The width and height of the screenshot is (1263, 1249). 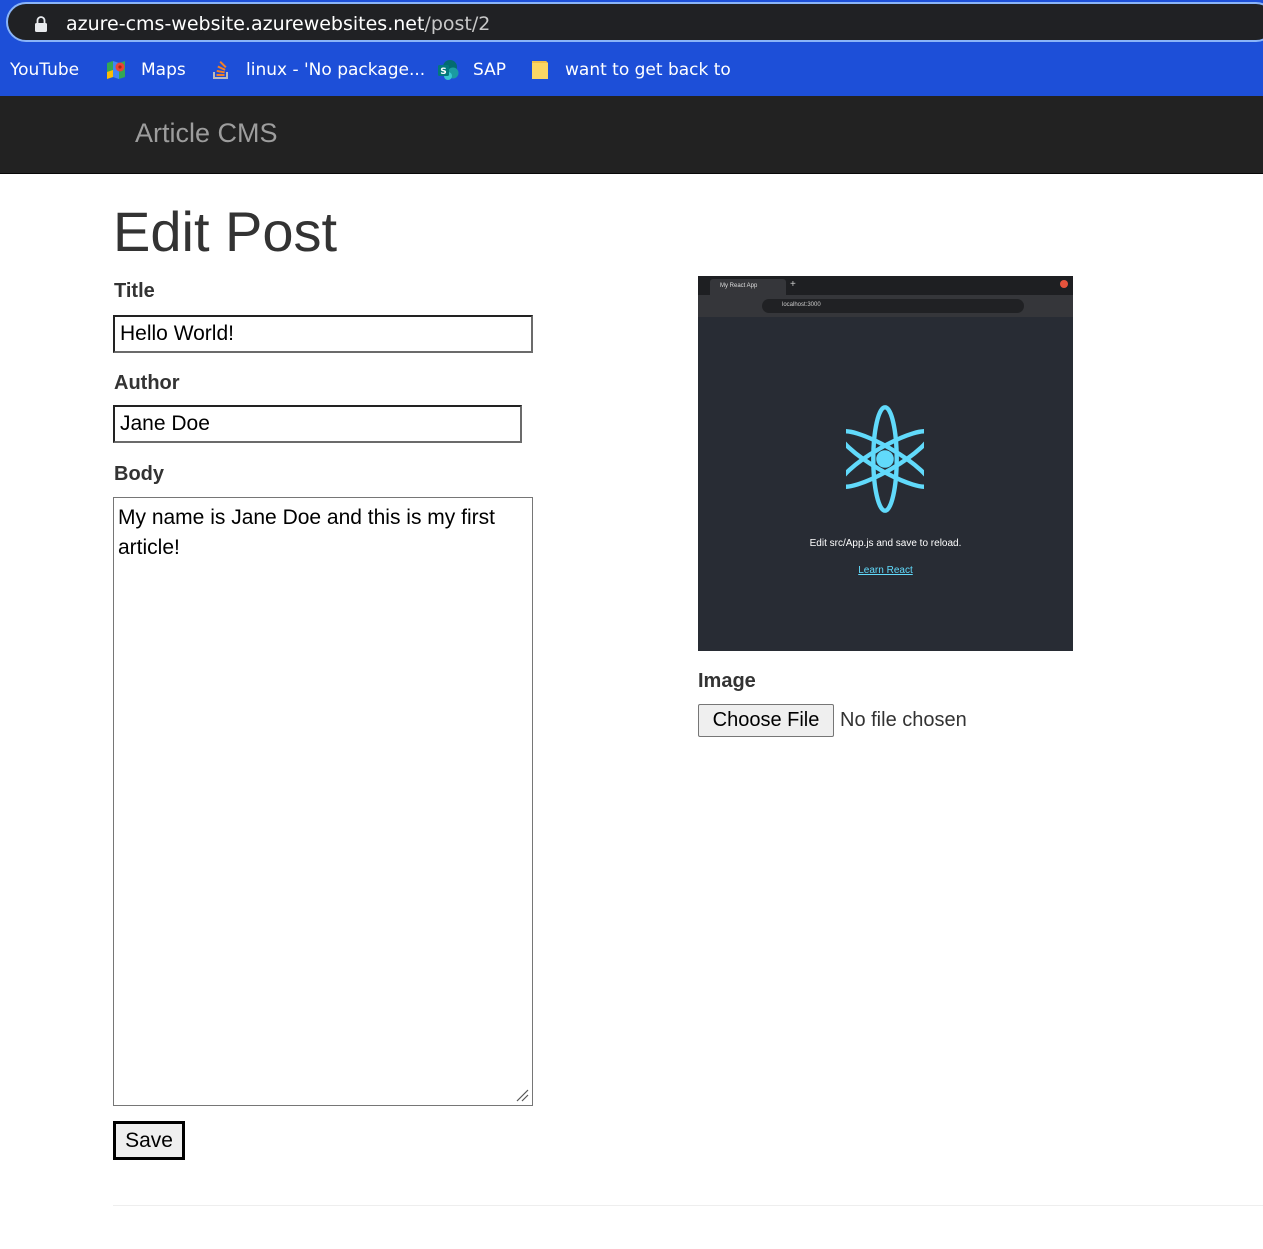 What do you see at coordinates (748, 287) in the screenshot?
I see `preview-tab: My React App` at bounding box center [748, 287].